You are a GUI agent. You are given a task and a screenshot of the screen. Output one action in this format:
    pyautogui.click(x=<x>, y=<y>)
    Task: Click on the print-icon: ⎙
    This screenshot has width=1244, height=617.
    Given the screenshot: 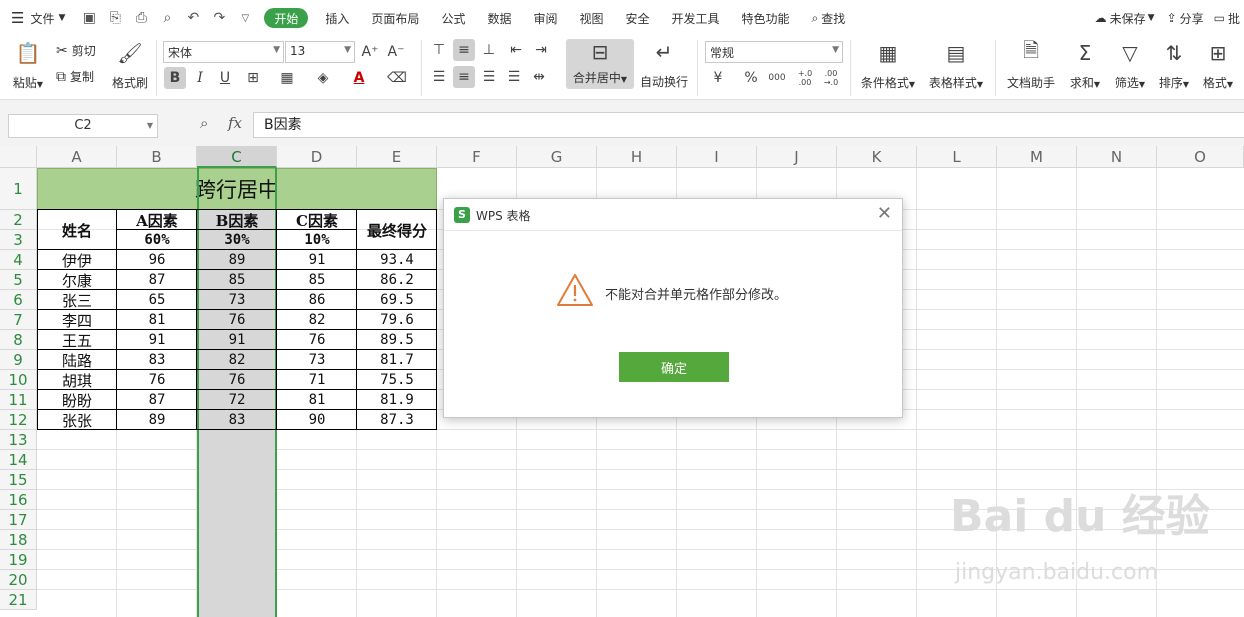 What is the action you would take?
    pyautogui.click(x=141, y=18)
    